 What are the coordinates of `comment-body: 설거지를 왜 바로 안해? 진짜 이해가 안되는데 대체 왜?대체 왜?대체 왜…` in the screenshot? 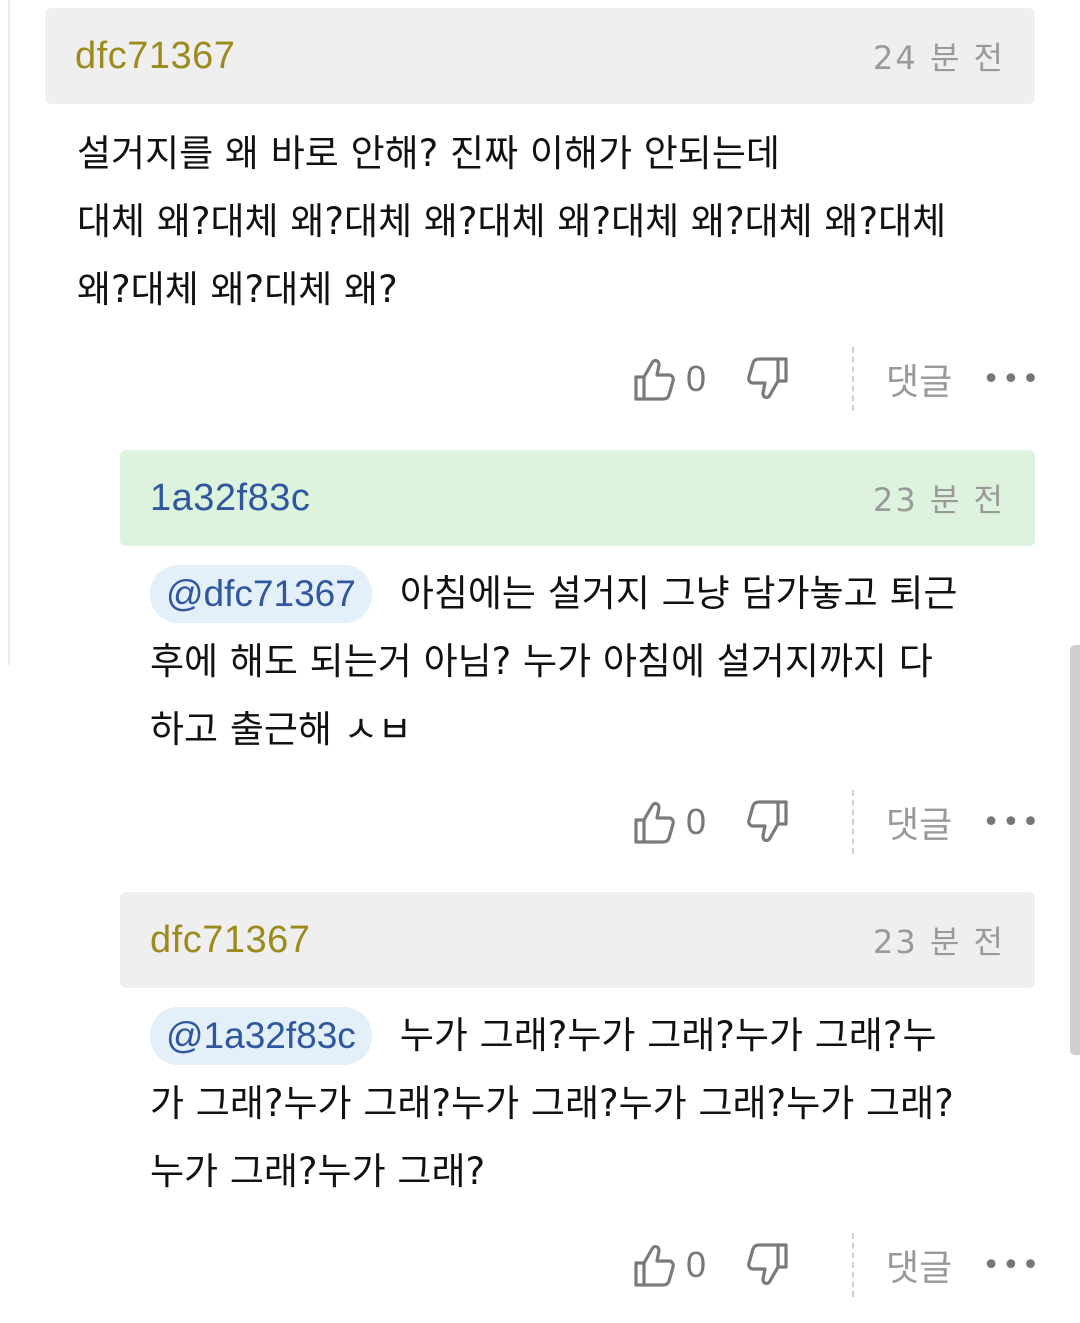 It's located at (540, 222).